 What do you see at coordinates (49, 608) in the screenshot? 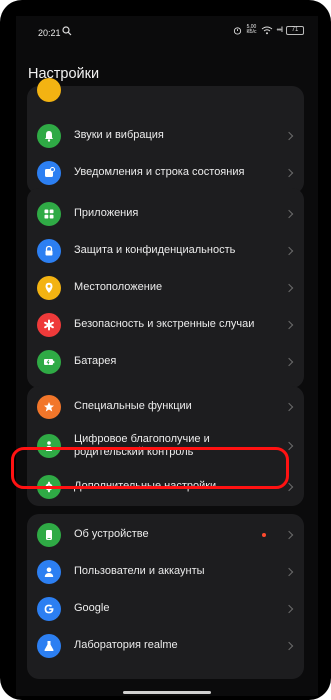
I see `google-icon` at bounding box center [49, 608].